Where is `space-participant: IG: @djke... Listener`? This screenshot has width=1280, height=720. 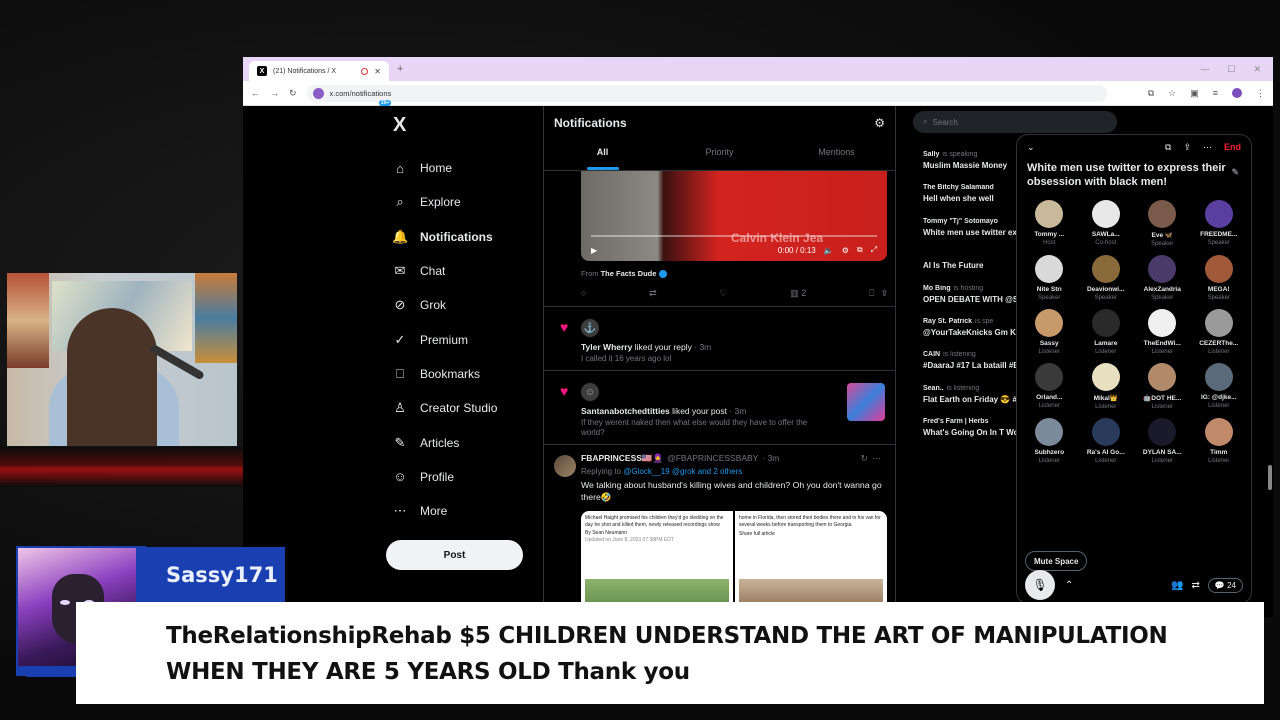 space-participant: IG: @djke... Listener is located at coordinates (1219, 386).